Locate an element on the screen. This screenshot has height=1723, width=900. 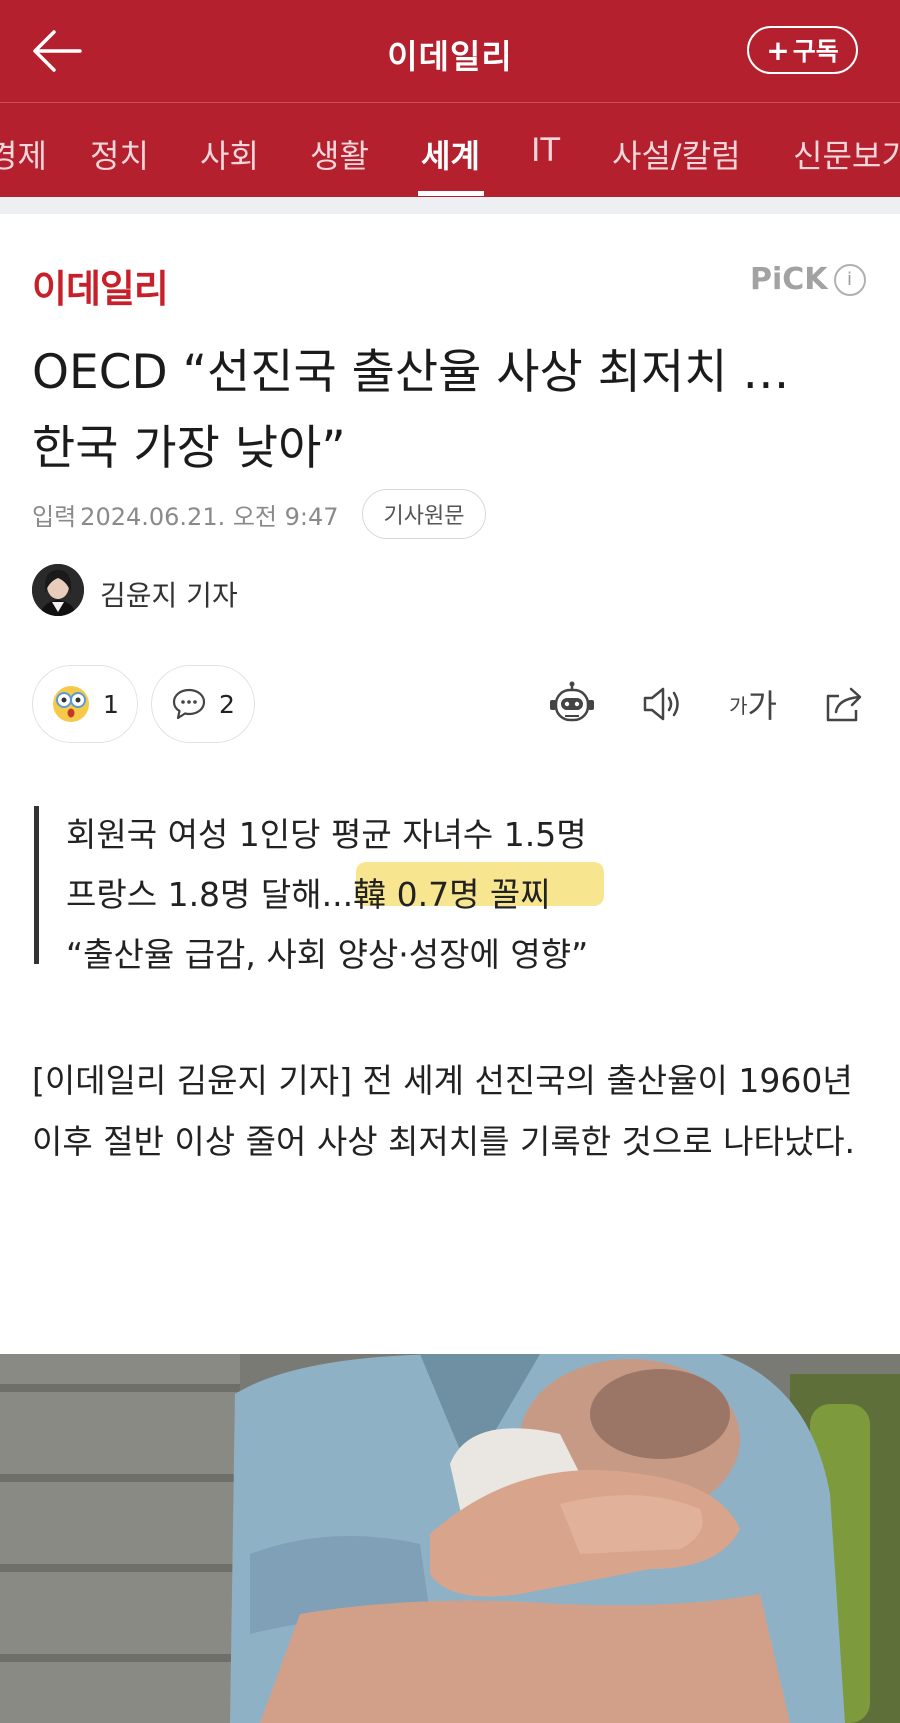
speaker-icon is located at coordinates (661, 704).